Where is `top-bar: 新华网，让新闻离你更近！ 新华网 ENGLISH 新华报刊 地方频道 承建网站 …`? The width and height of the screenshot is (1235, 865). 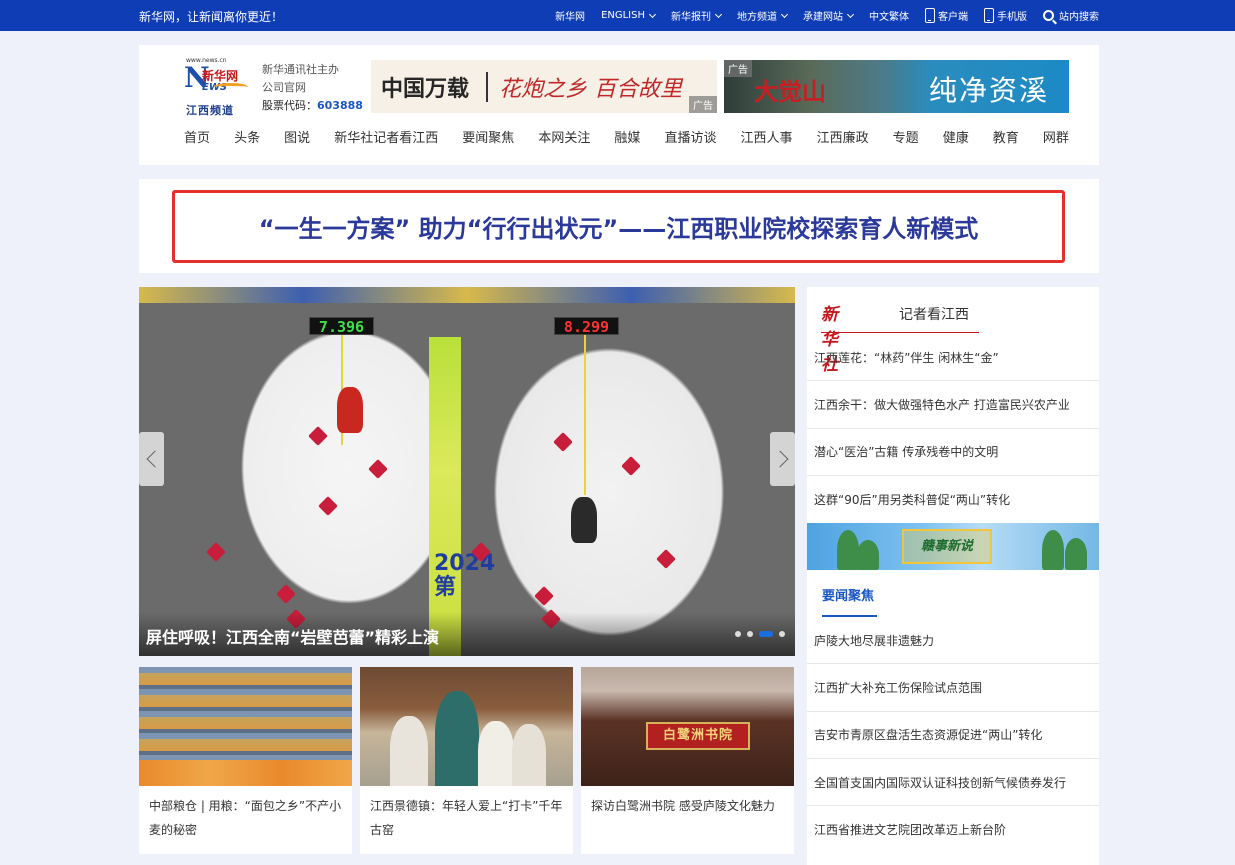 top-bar: 新华网，让新闻离你更近！ 新华网 ENGLISH 新华报刊 地方频道 承建网站 … is located at coordinates (617, 15).